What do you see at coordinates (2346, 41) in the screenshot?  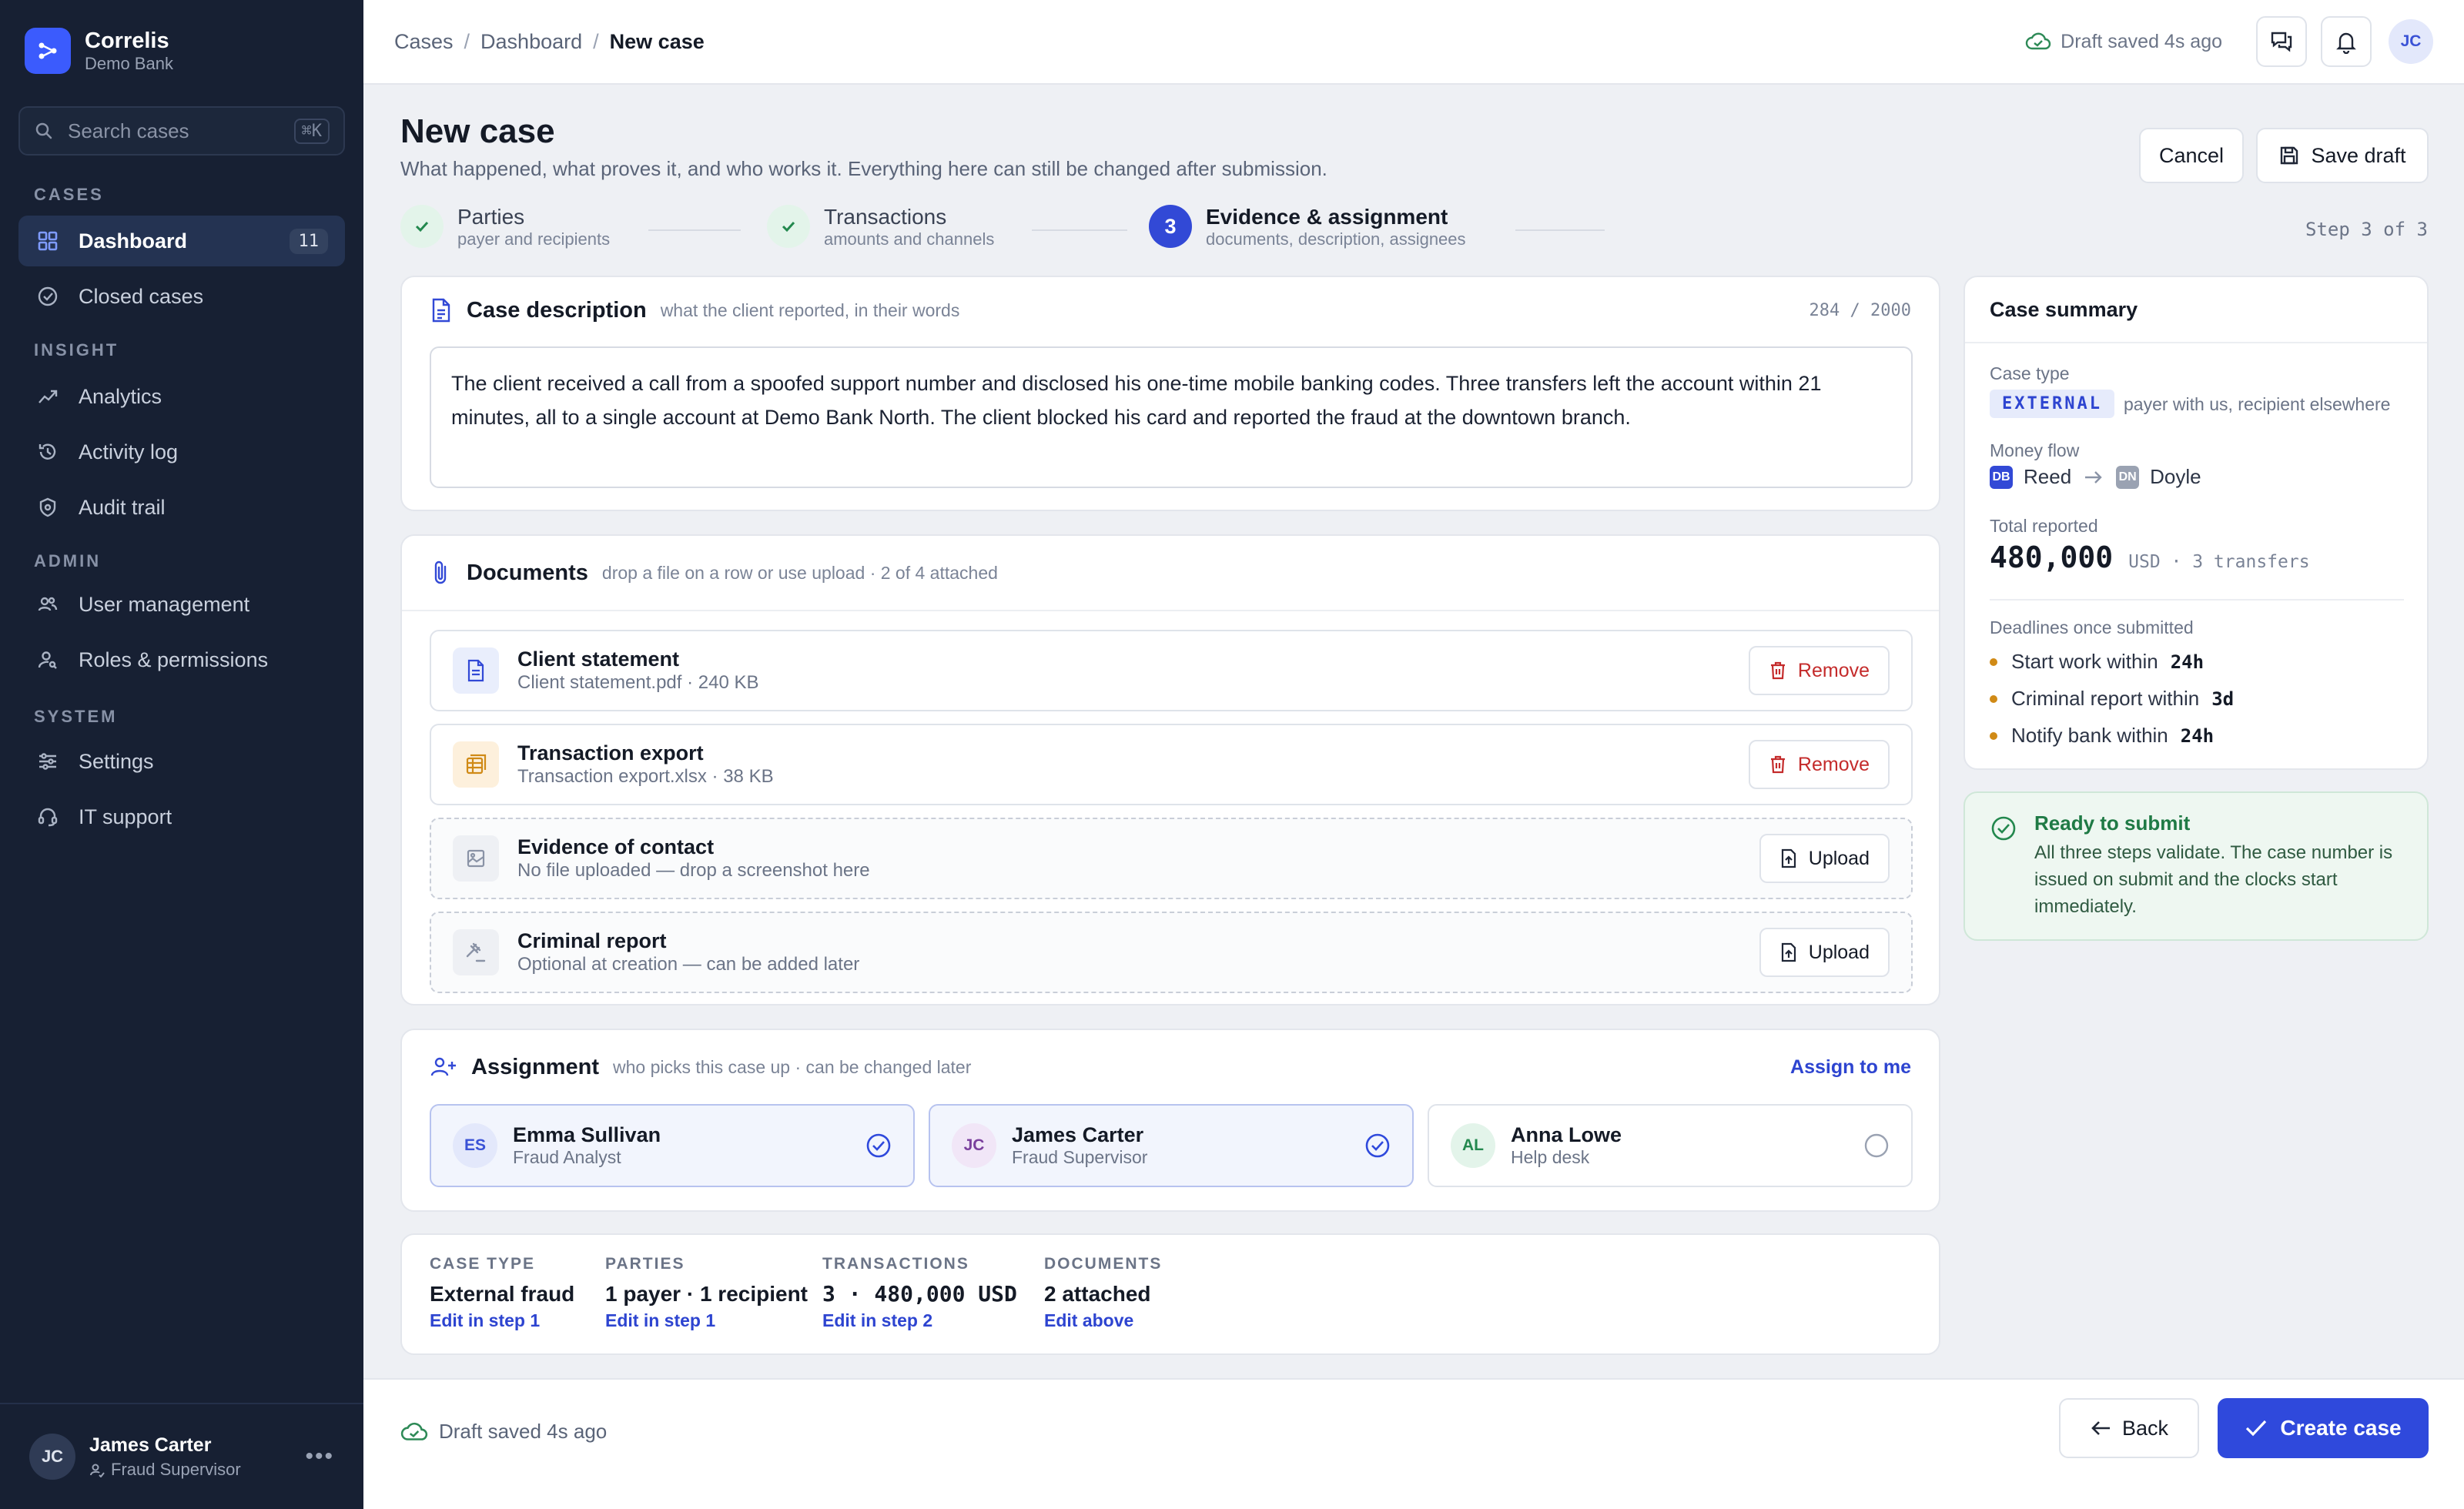 I see `notifications-button` at bounding box center [2346, 41].